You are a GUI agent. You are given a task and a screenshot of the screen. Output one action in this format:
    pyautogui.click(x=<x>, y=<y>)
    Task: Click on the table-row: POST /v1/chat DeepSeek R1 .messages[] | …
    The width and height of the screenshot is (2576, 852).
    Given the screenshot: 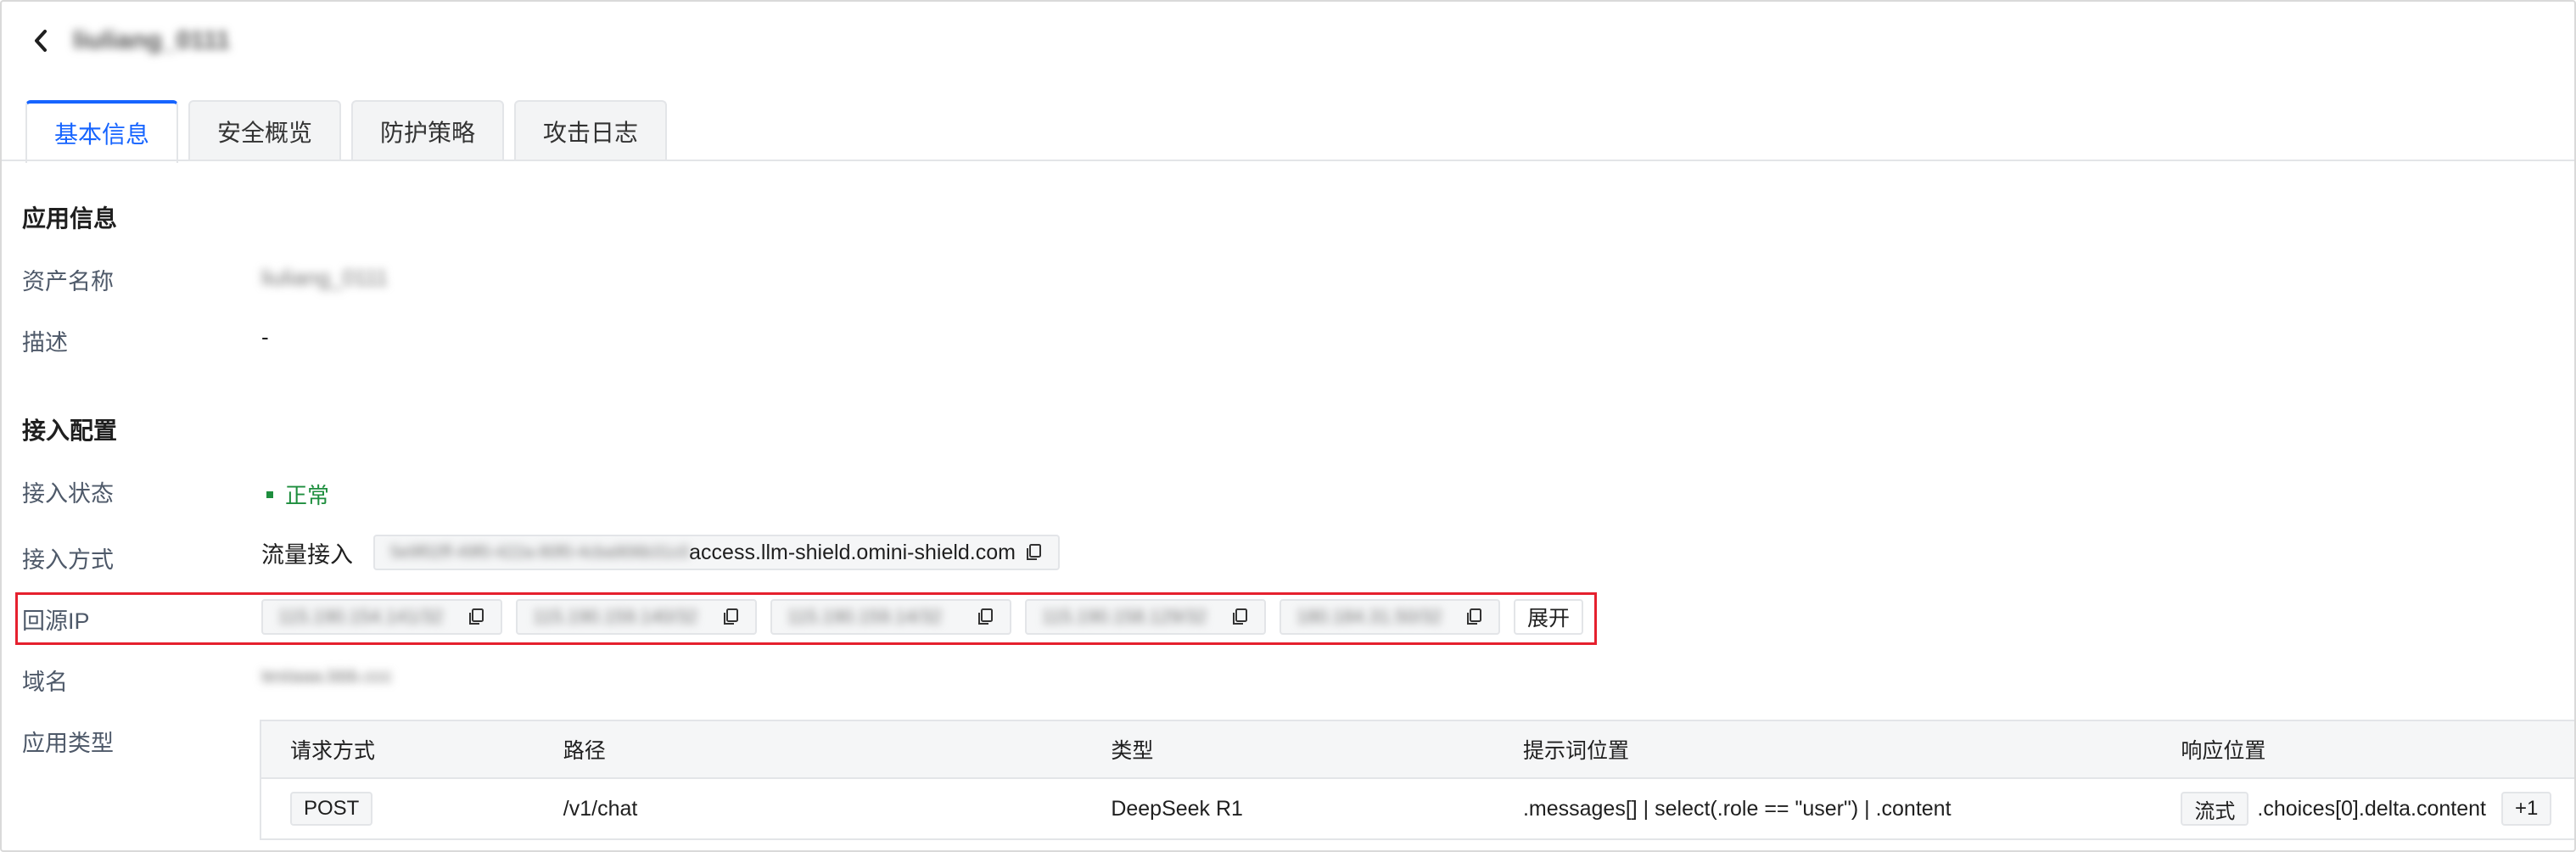 What is the action you would take?
    pyautogui.click(x=1417, y=808)
    